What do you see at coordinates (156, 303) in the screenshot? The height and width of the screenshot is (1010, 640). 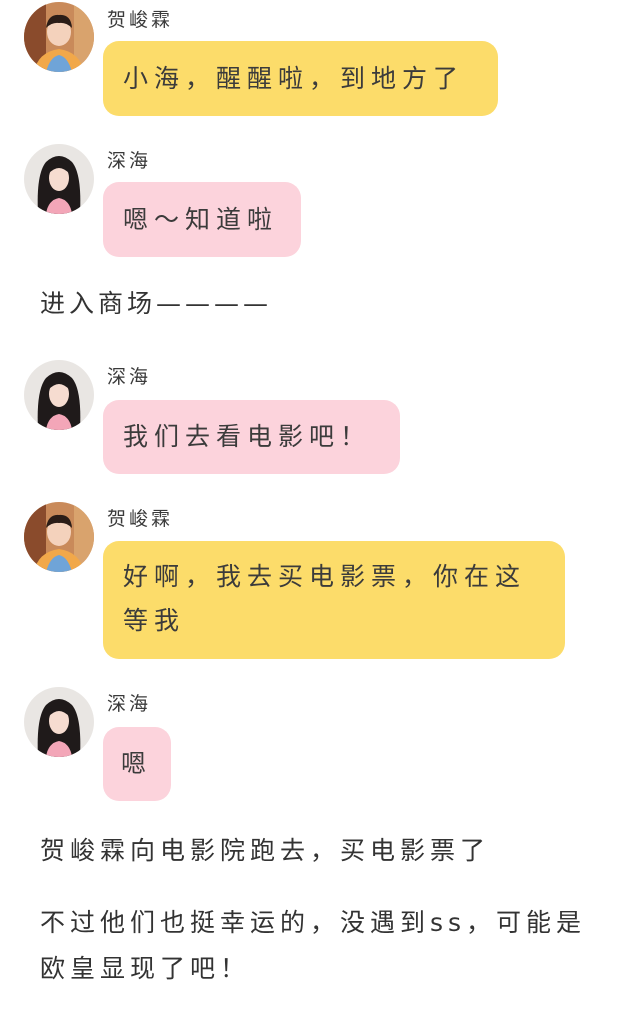 I see `narration-text: 进入商场————` at bounding box center [156, 303].